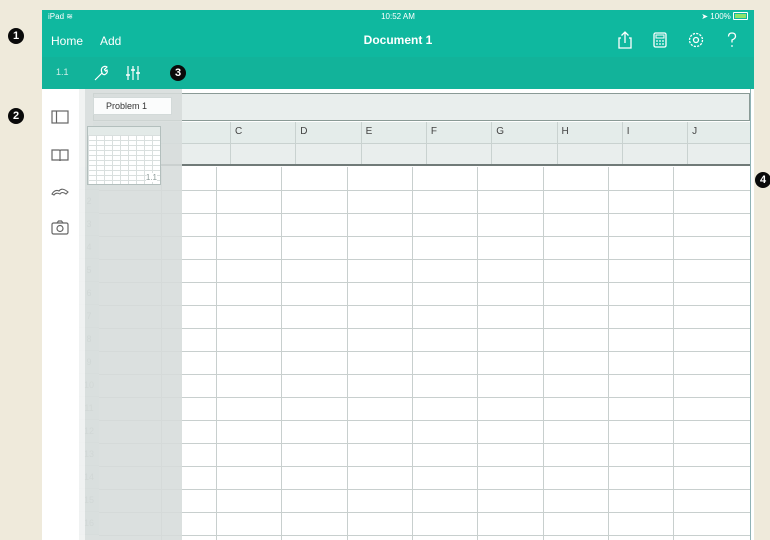  I want to click on book-icon, so click(60, 155).